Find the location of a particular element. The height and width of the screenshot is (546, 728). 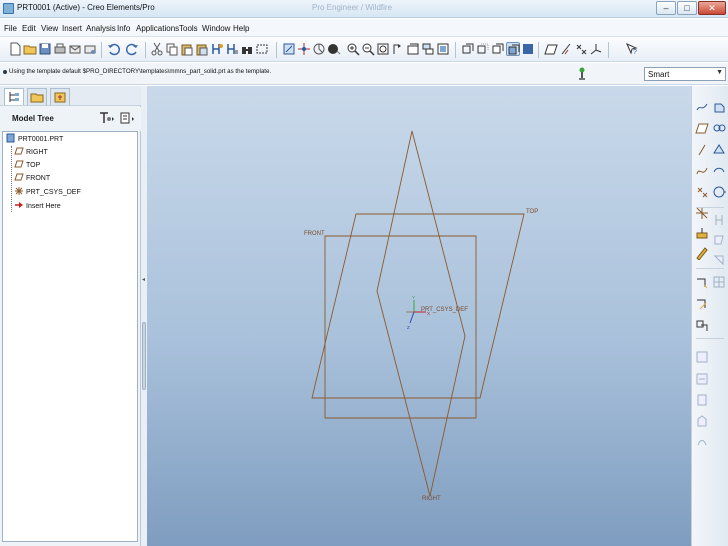

copy-icon is located at coordinates (172, 49).